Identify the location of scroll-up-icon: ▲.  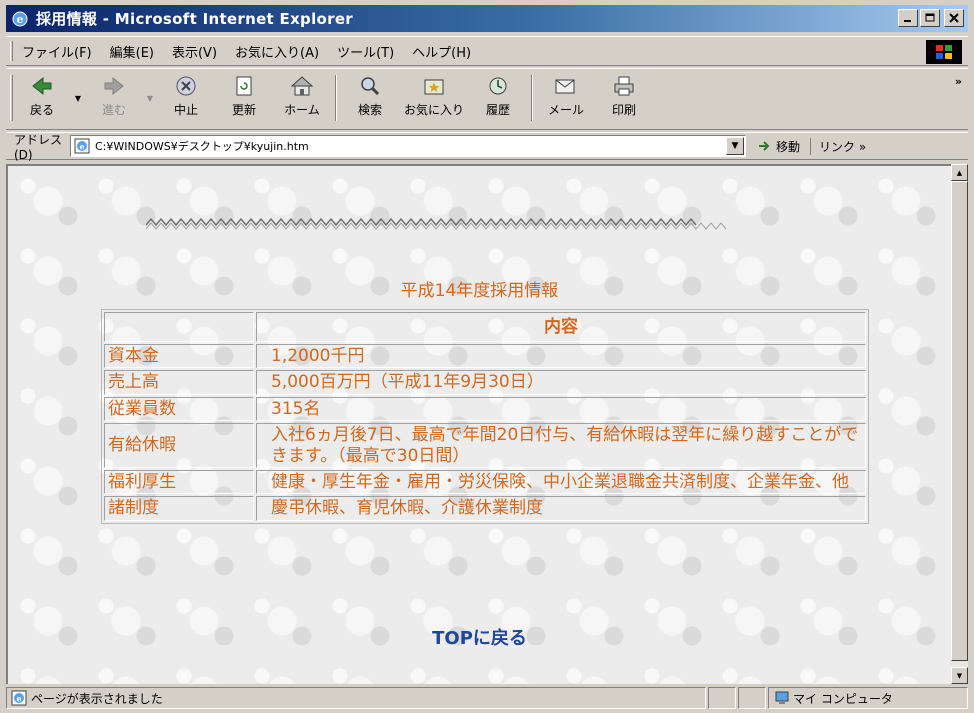
(959, 172).